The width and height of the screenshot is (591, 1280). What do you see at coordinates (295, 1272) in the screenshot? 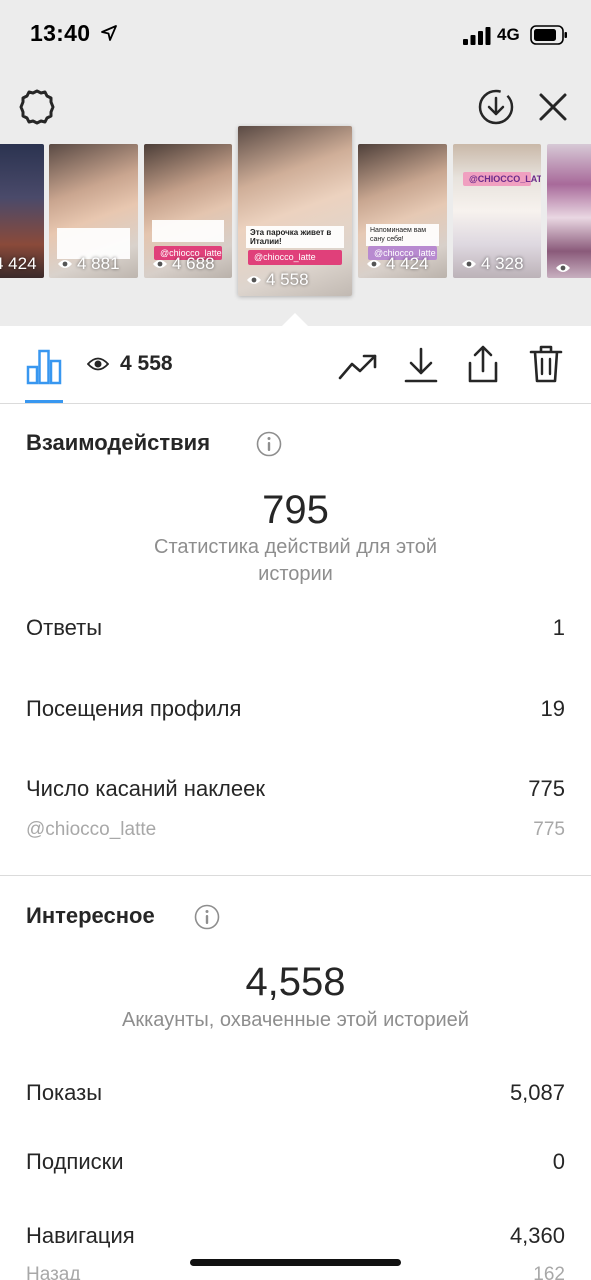
I see `stat-sub-row: Назад 162` at bounding box center [295, 1272].